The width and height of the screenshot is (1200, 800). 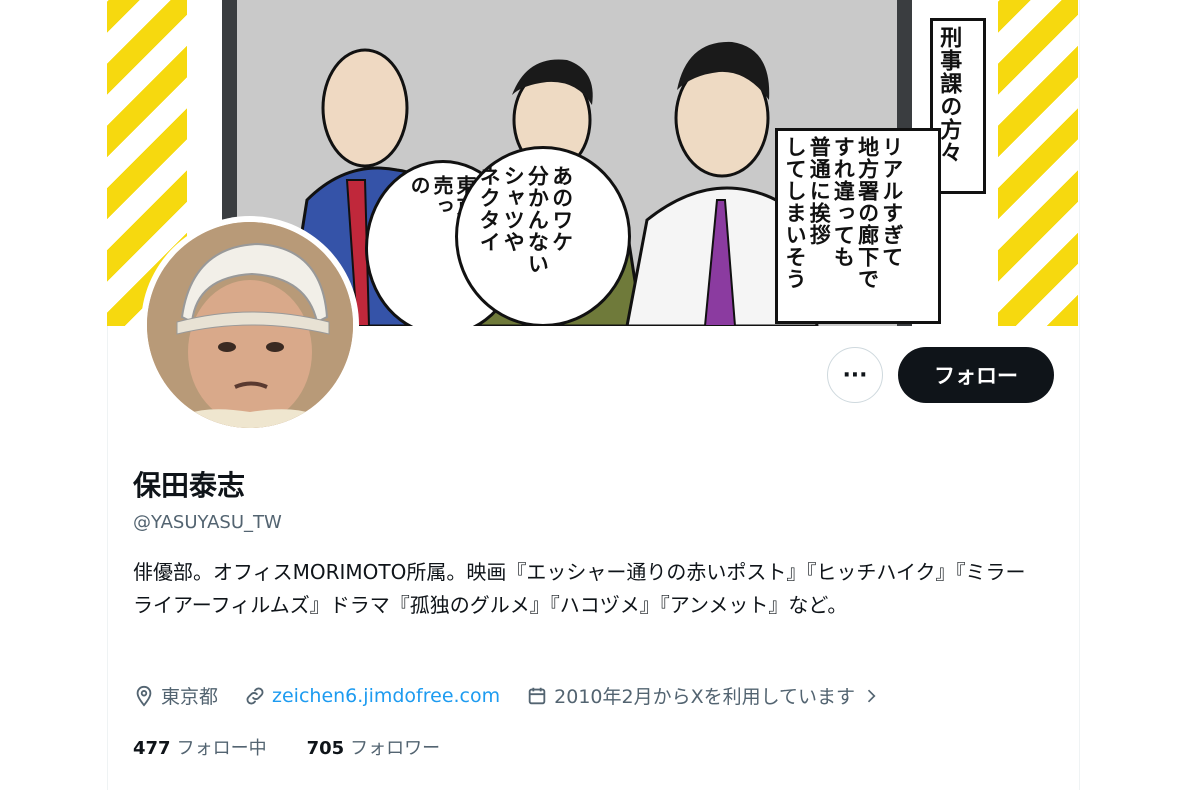 I want to click on caption-line: リアルすぎて, so click(x=891, y=202).